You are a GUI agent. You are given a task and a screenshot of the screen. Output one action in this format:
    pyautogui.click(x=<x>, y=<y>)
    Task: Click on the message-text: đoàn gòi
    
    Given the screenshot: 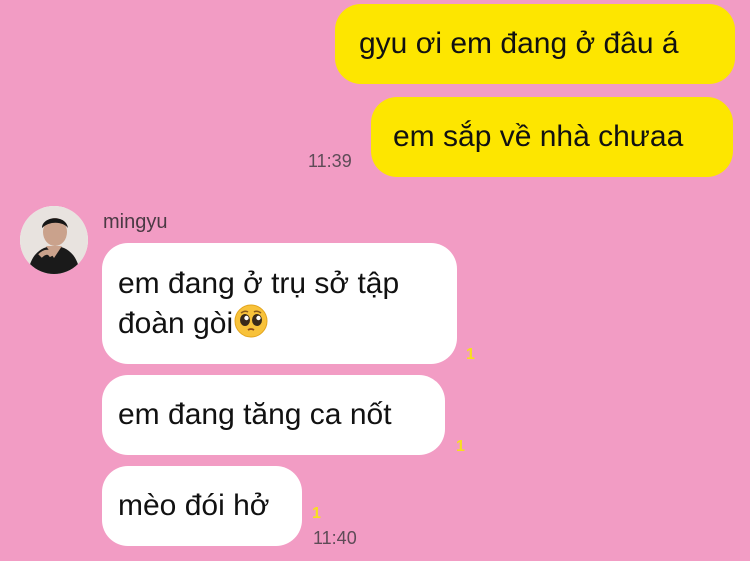 What is the action you would take?
    pyautogui.click(x=176, y=323)
    